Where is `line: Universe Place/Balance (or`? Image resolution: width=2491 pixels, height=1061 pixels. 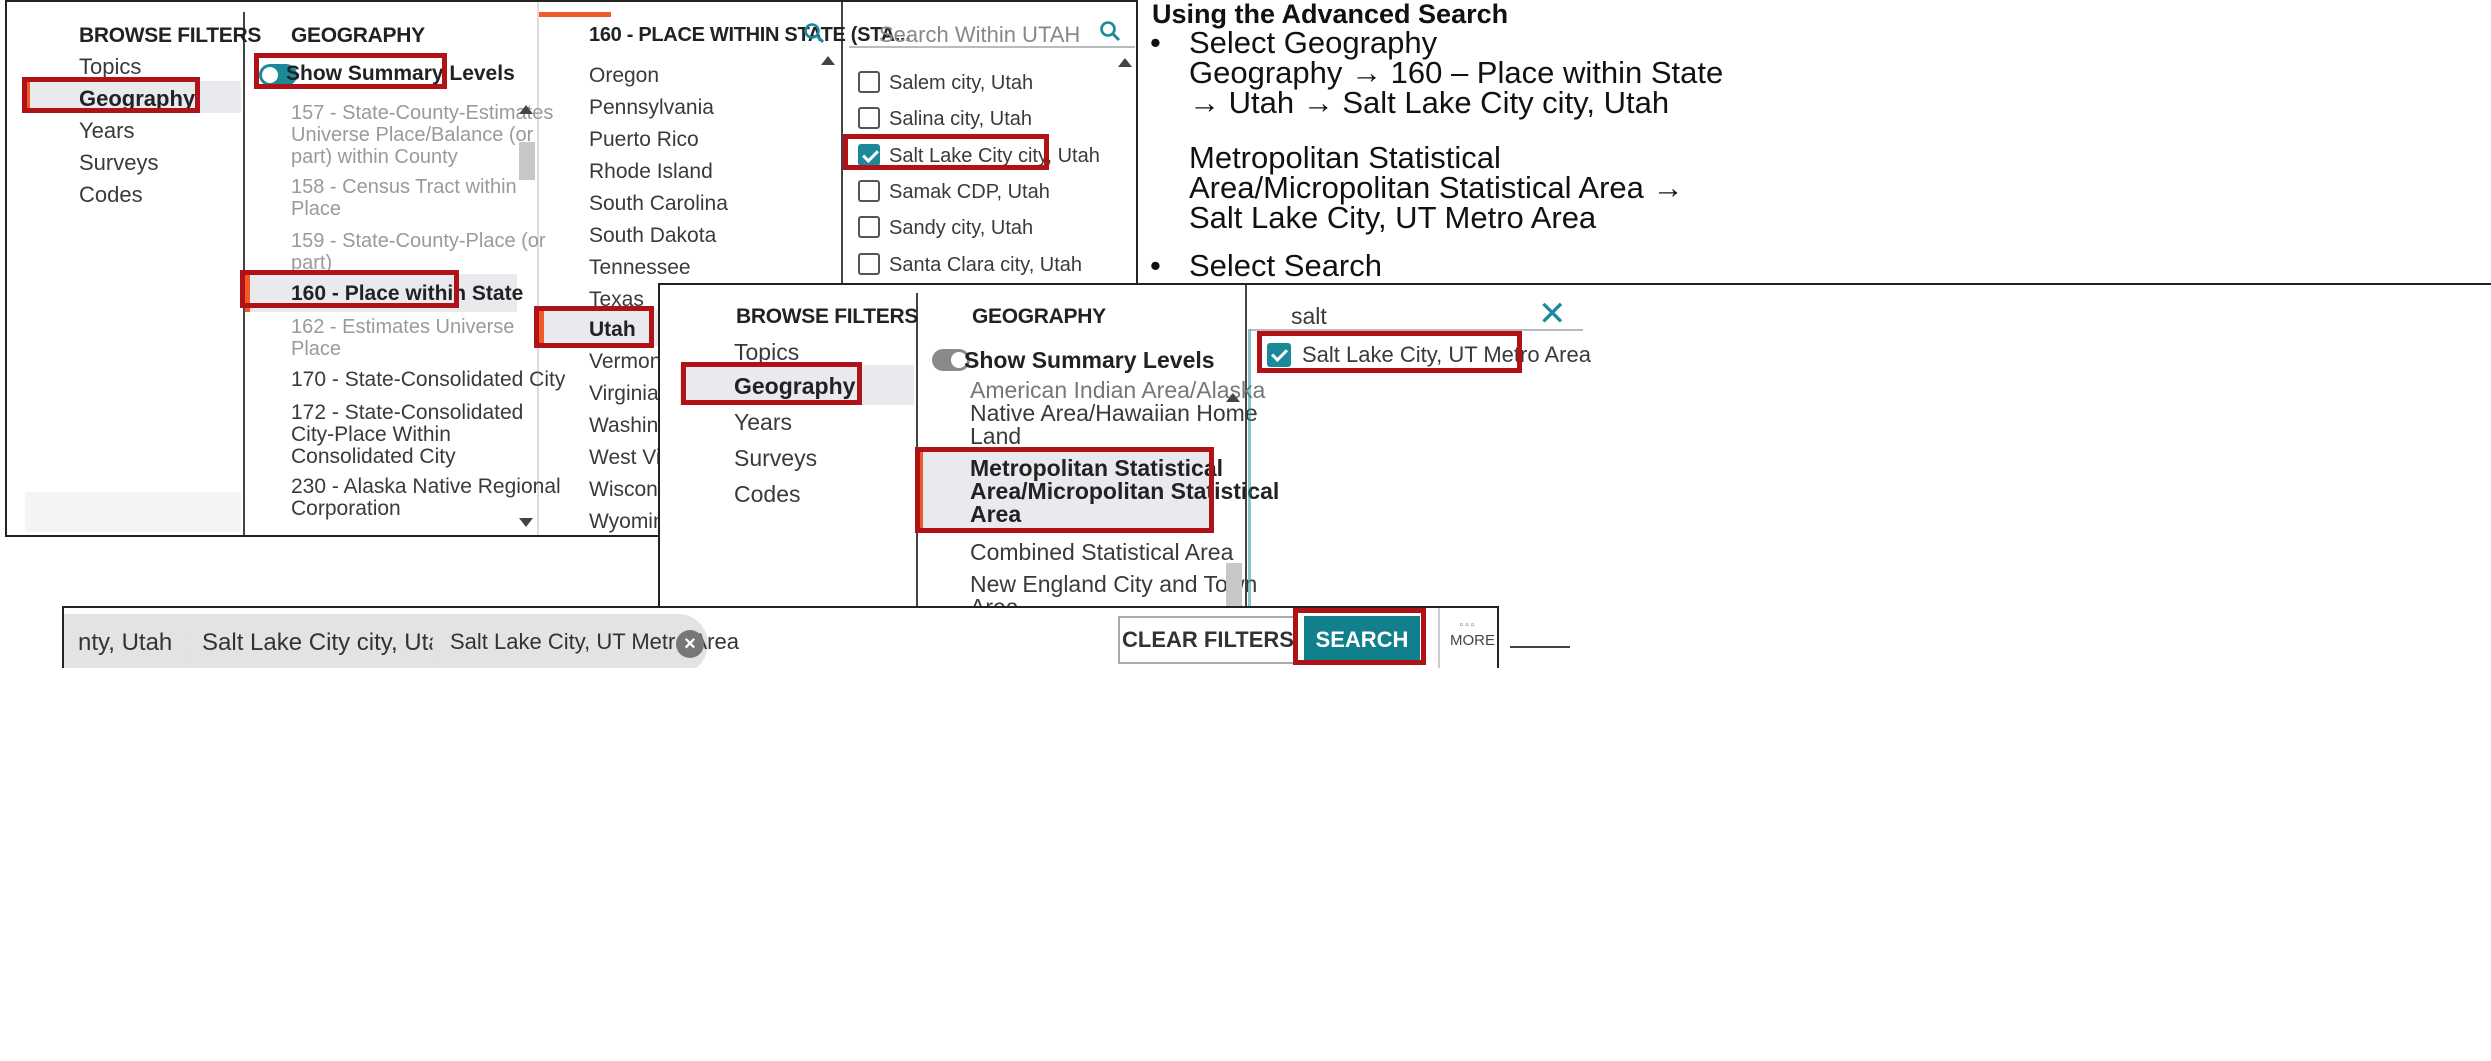
line: Universe Place/Balance (or is located at coordinates (412, 135).